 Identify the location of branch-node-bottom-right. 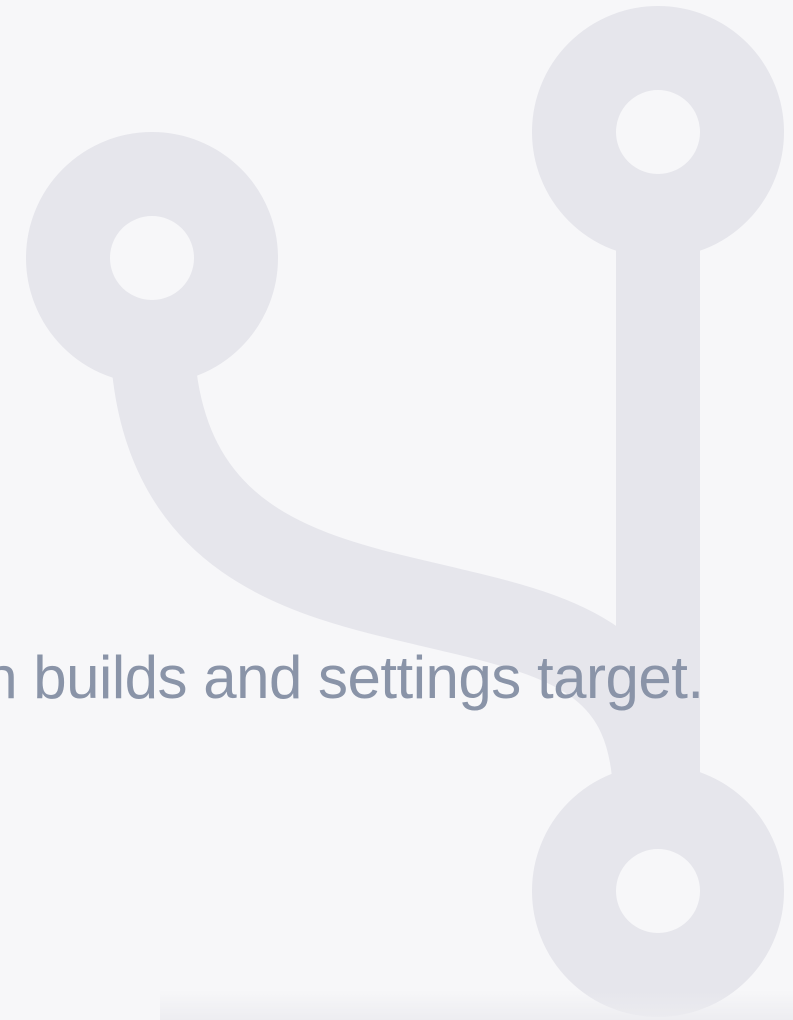
(658, 891).